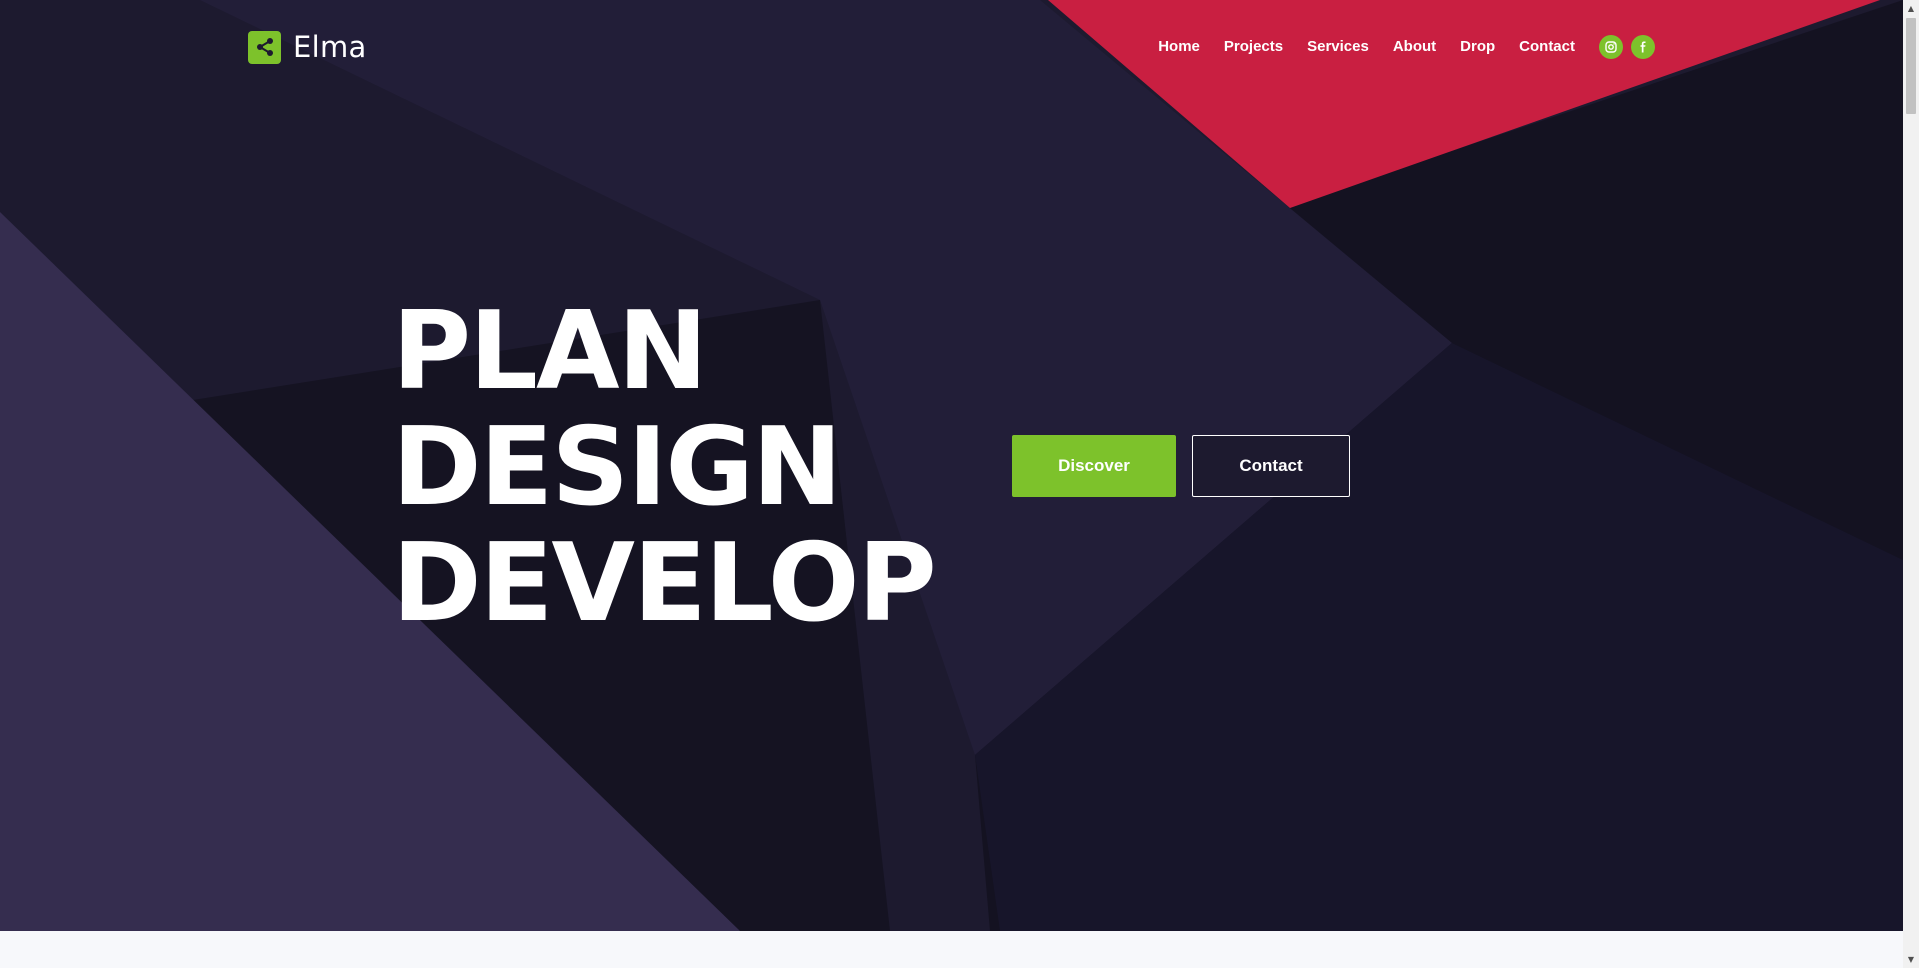 The image size is (1919, 968). What do you see at coordinates (617, 467) in the screenshot?
I see `headline-line-design: DESIGN` at bounding box center [617, 467].